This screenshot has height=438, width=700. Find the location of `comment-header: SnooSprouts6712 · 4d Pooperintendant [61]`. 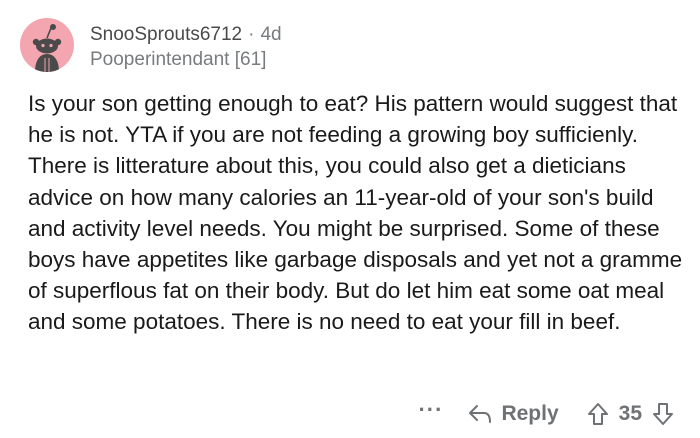

comment-header: SnooSprouts6712 · 4d Pooperintendant [61] is located at coordinates (151, 45).